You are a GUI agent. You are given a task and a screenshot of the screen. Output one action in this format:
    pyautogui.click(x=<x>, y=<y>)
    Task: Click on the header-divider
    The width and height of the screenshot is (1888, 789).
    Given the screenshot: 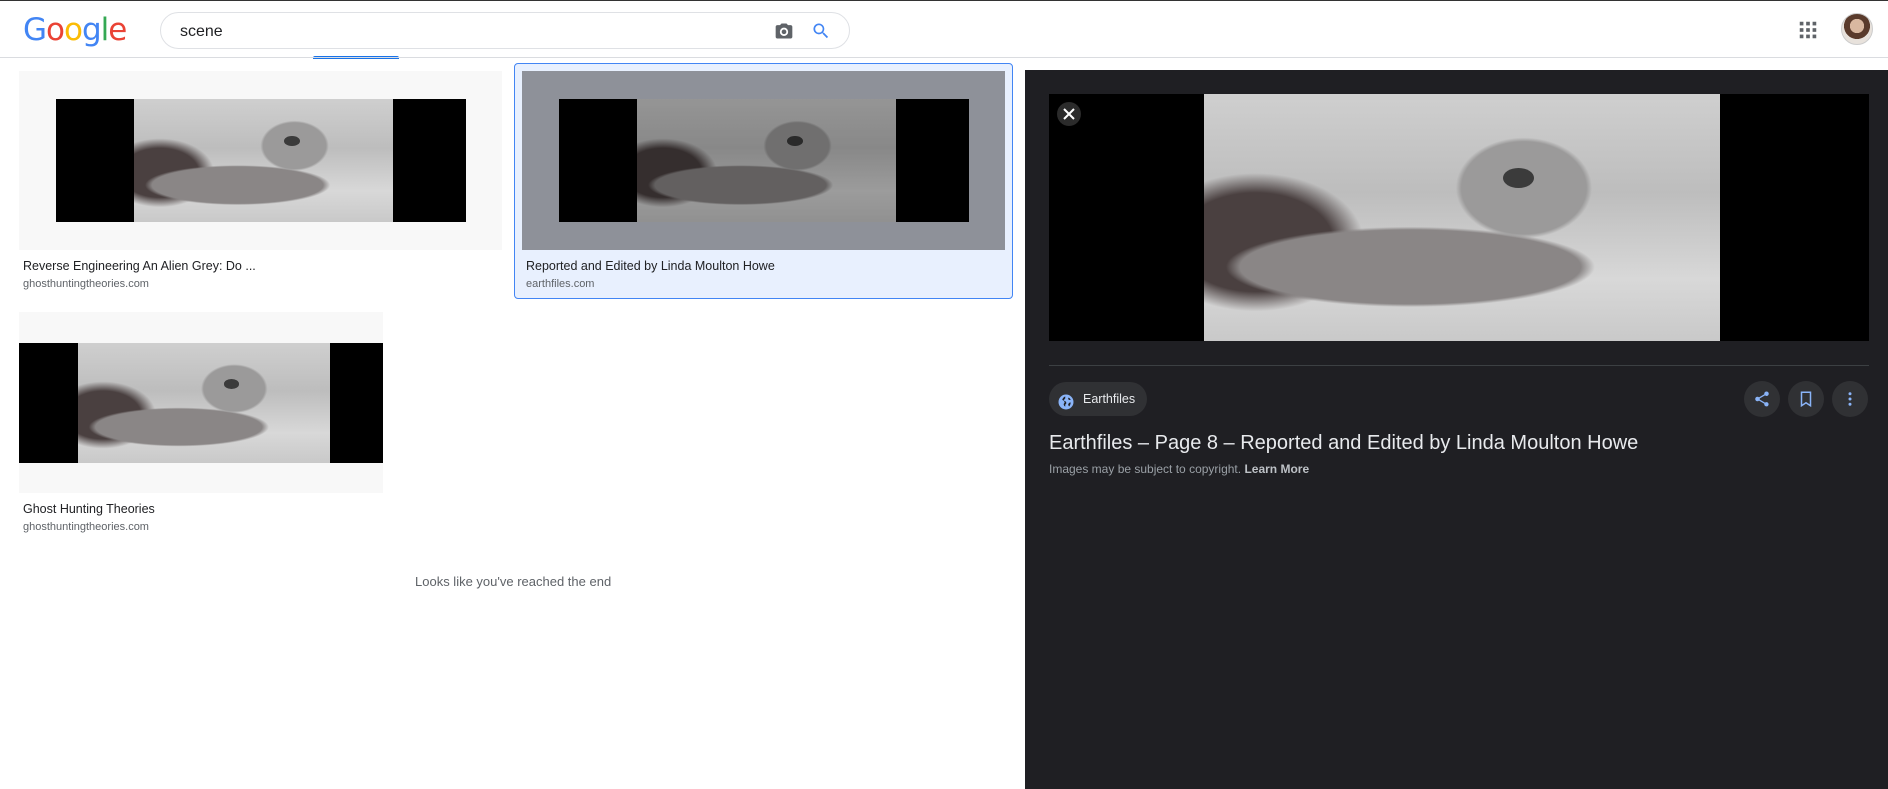 What is the action you would take?
    pyautogui.click(x=944, y=57)
    